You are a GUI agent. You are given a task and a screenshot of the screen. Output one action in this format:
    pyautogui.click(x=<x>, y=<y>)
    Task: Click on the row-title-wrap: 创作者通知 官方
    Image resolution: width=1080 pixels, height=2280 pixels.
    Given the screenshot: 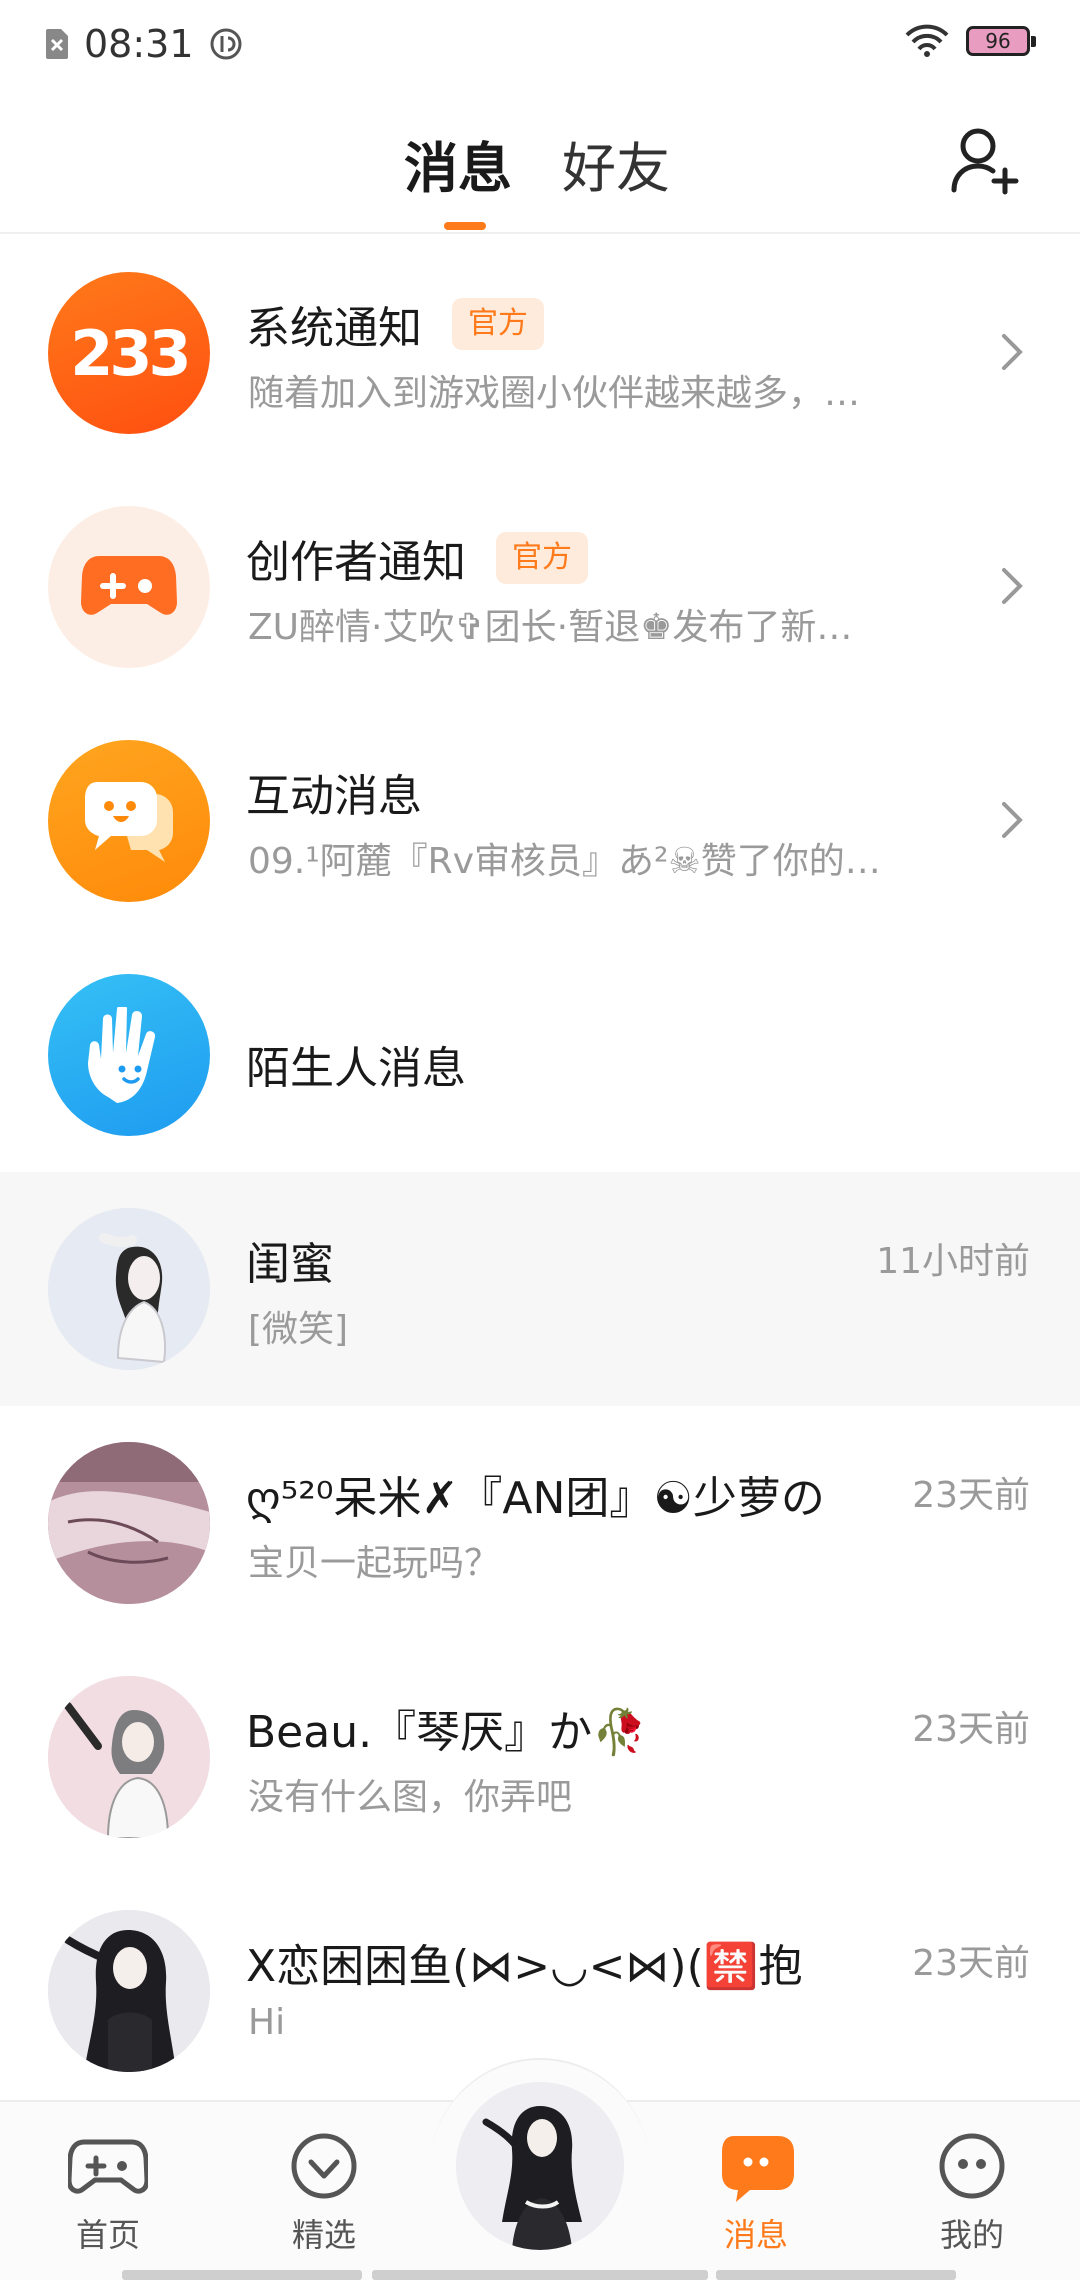 What is the action you would take?
    pyautogui.click(x=417, y=558)
    